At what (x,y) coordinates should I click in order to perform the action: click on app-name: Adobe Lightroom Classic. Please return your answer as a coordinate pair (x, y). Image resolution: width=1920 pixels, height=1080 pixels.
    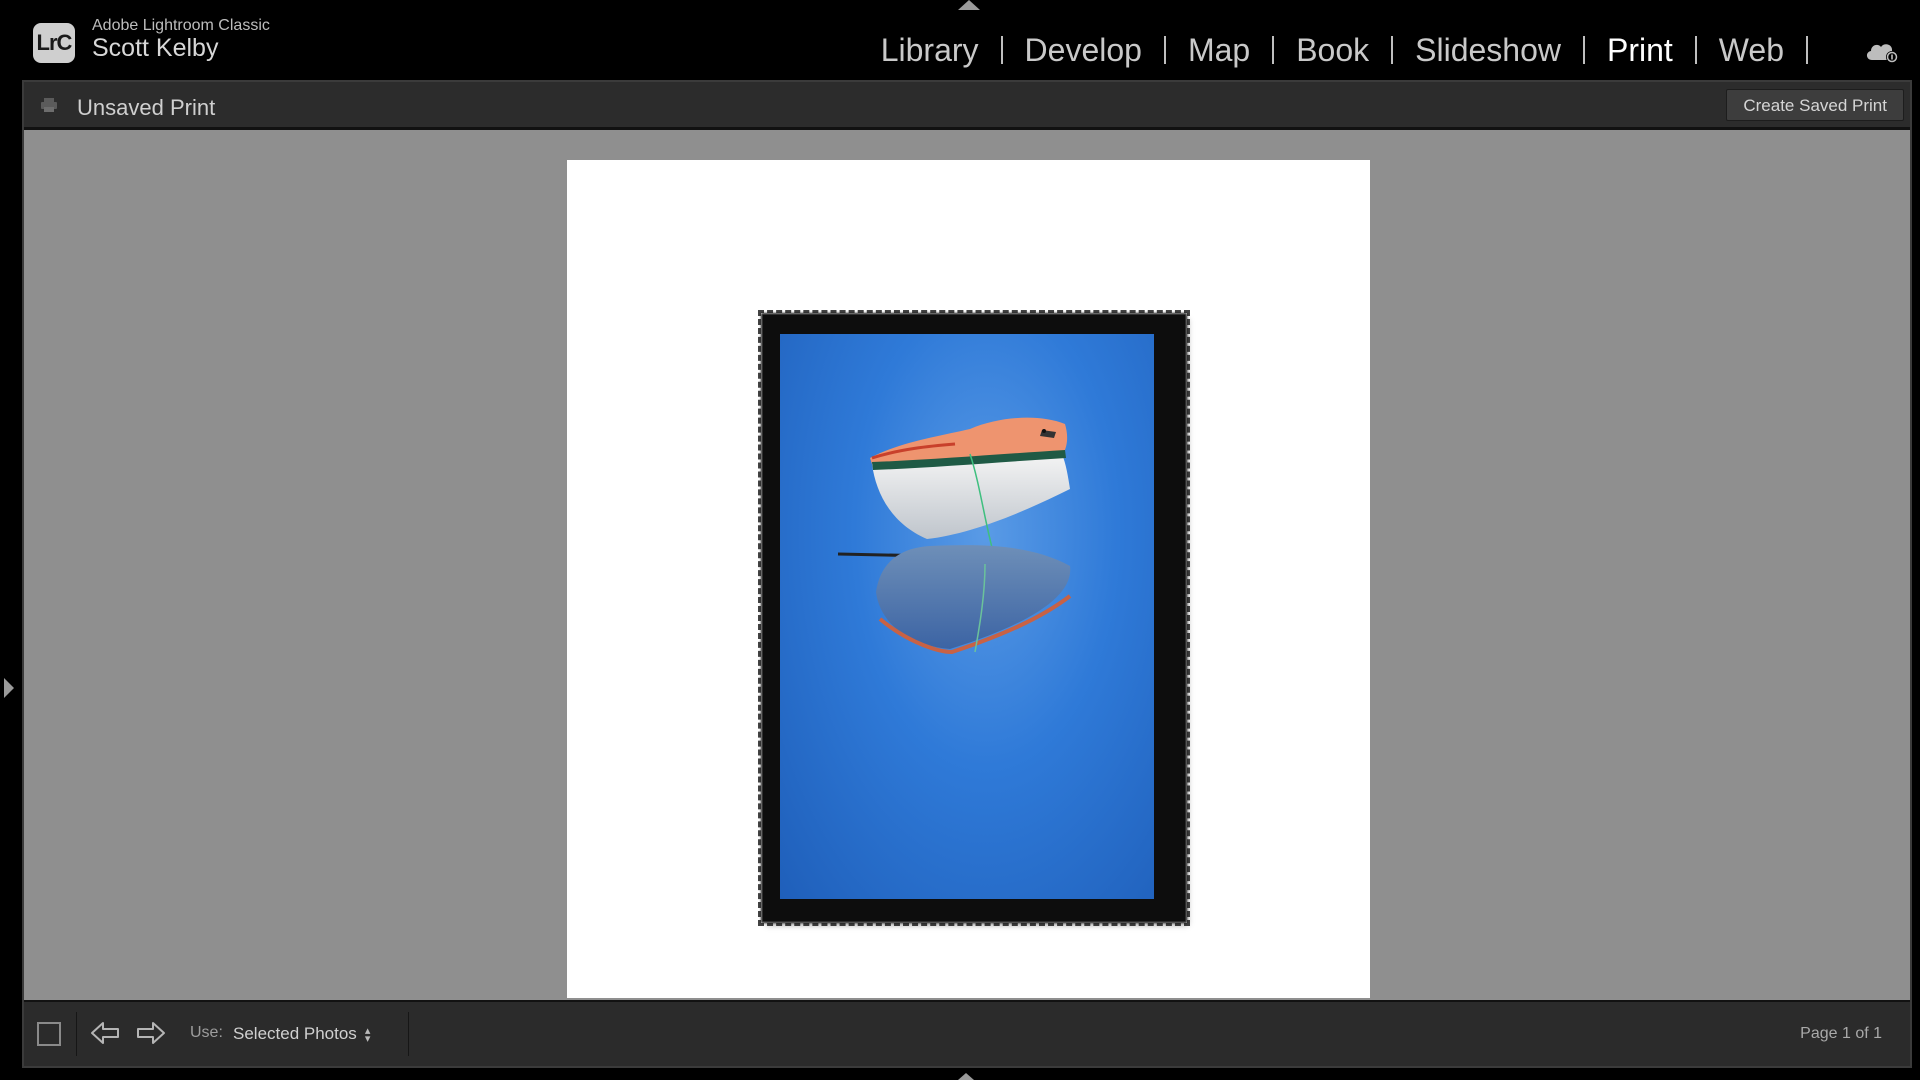
    Looking at the image, I should click on (181, 25).